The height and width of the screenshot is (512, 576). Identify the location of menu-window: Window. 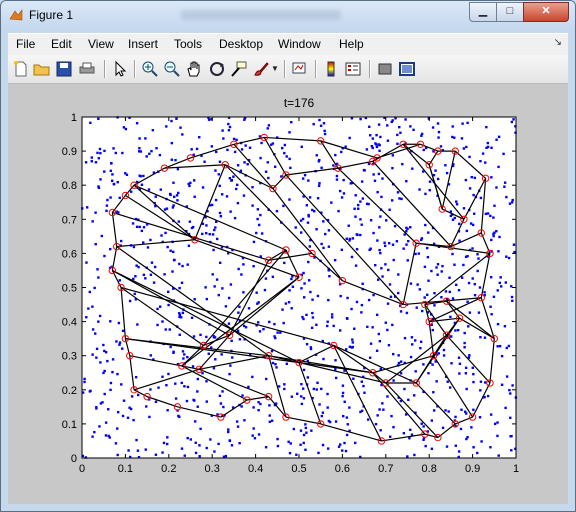
(299, 44).